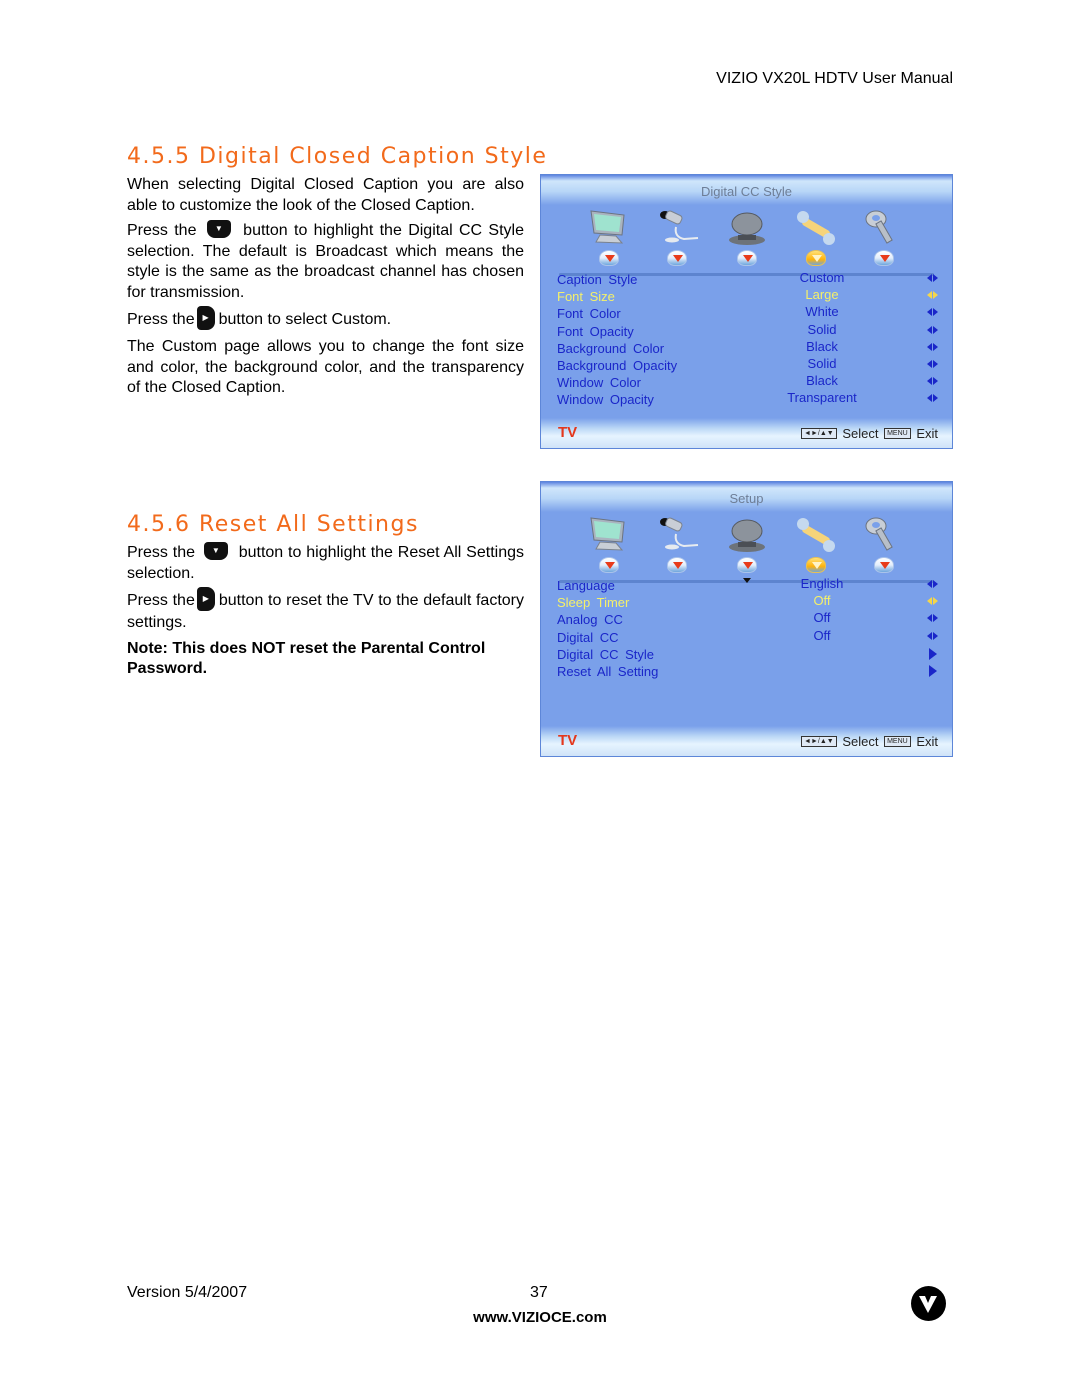 This screenshot has width=1080, height=1397. Describe the element at coordinates (568, 432) in the screenshot. I see `tv-source-label: TV` at that location.